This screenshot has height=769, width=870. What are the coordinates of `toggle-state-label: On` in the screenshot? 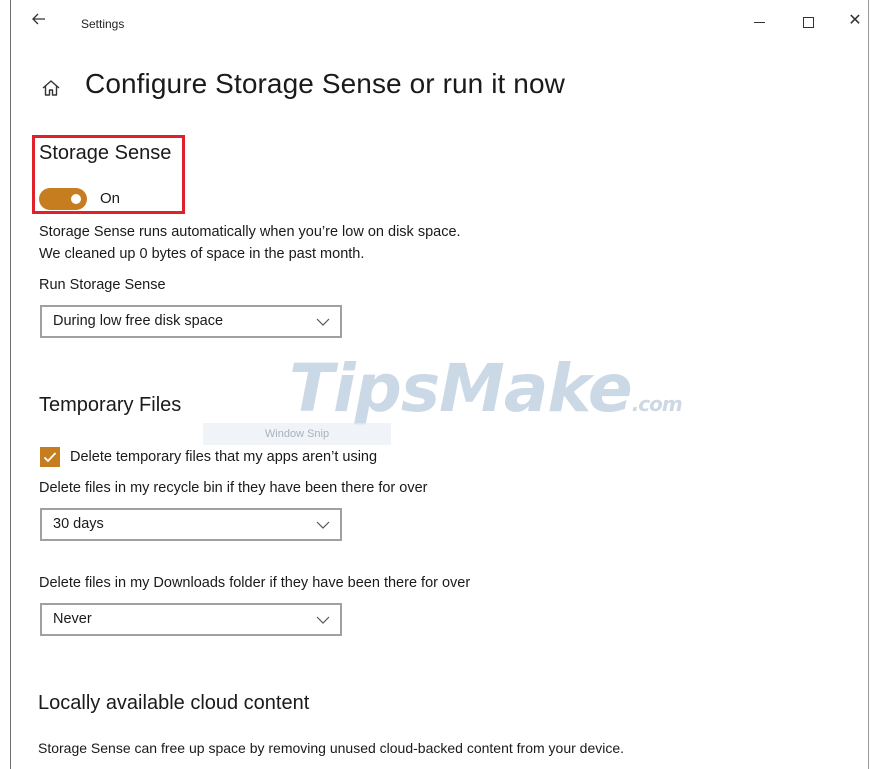 It's located at (110, 198).